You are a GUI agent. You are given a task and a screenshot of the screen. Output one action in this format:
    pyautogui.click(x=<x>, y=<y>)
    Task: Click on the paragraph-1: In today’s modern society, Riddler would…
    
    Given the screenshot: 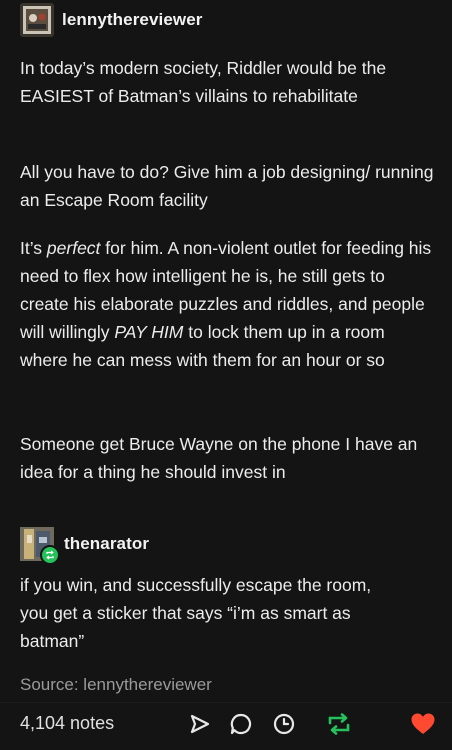 What is the action you would take?
    pyautogui.click(x=203, y=82)
    